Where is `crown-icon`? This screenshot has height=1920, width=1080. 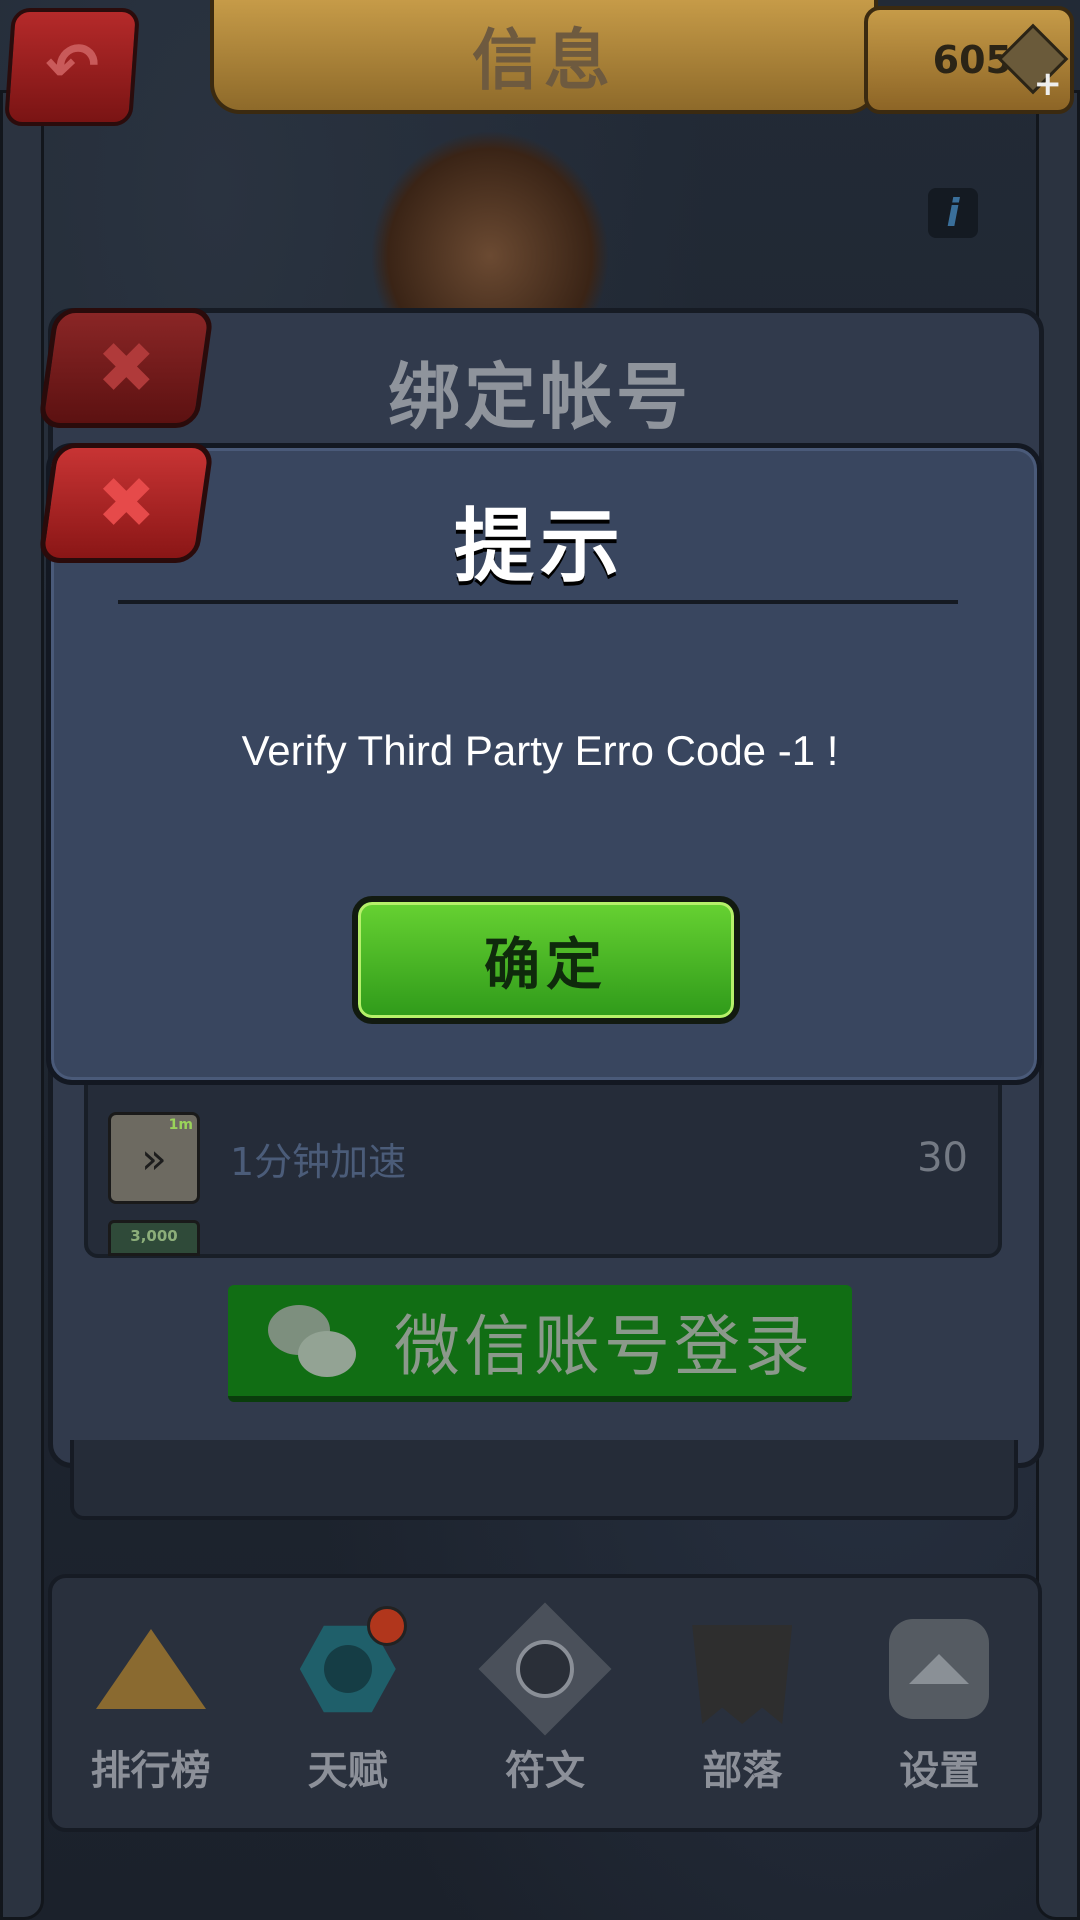 crown-icon is located at coordinates (150, 1669).